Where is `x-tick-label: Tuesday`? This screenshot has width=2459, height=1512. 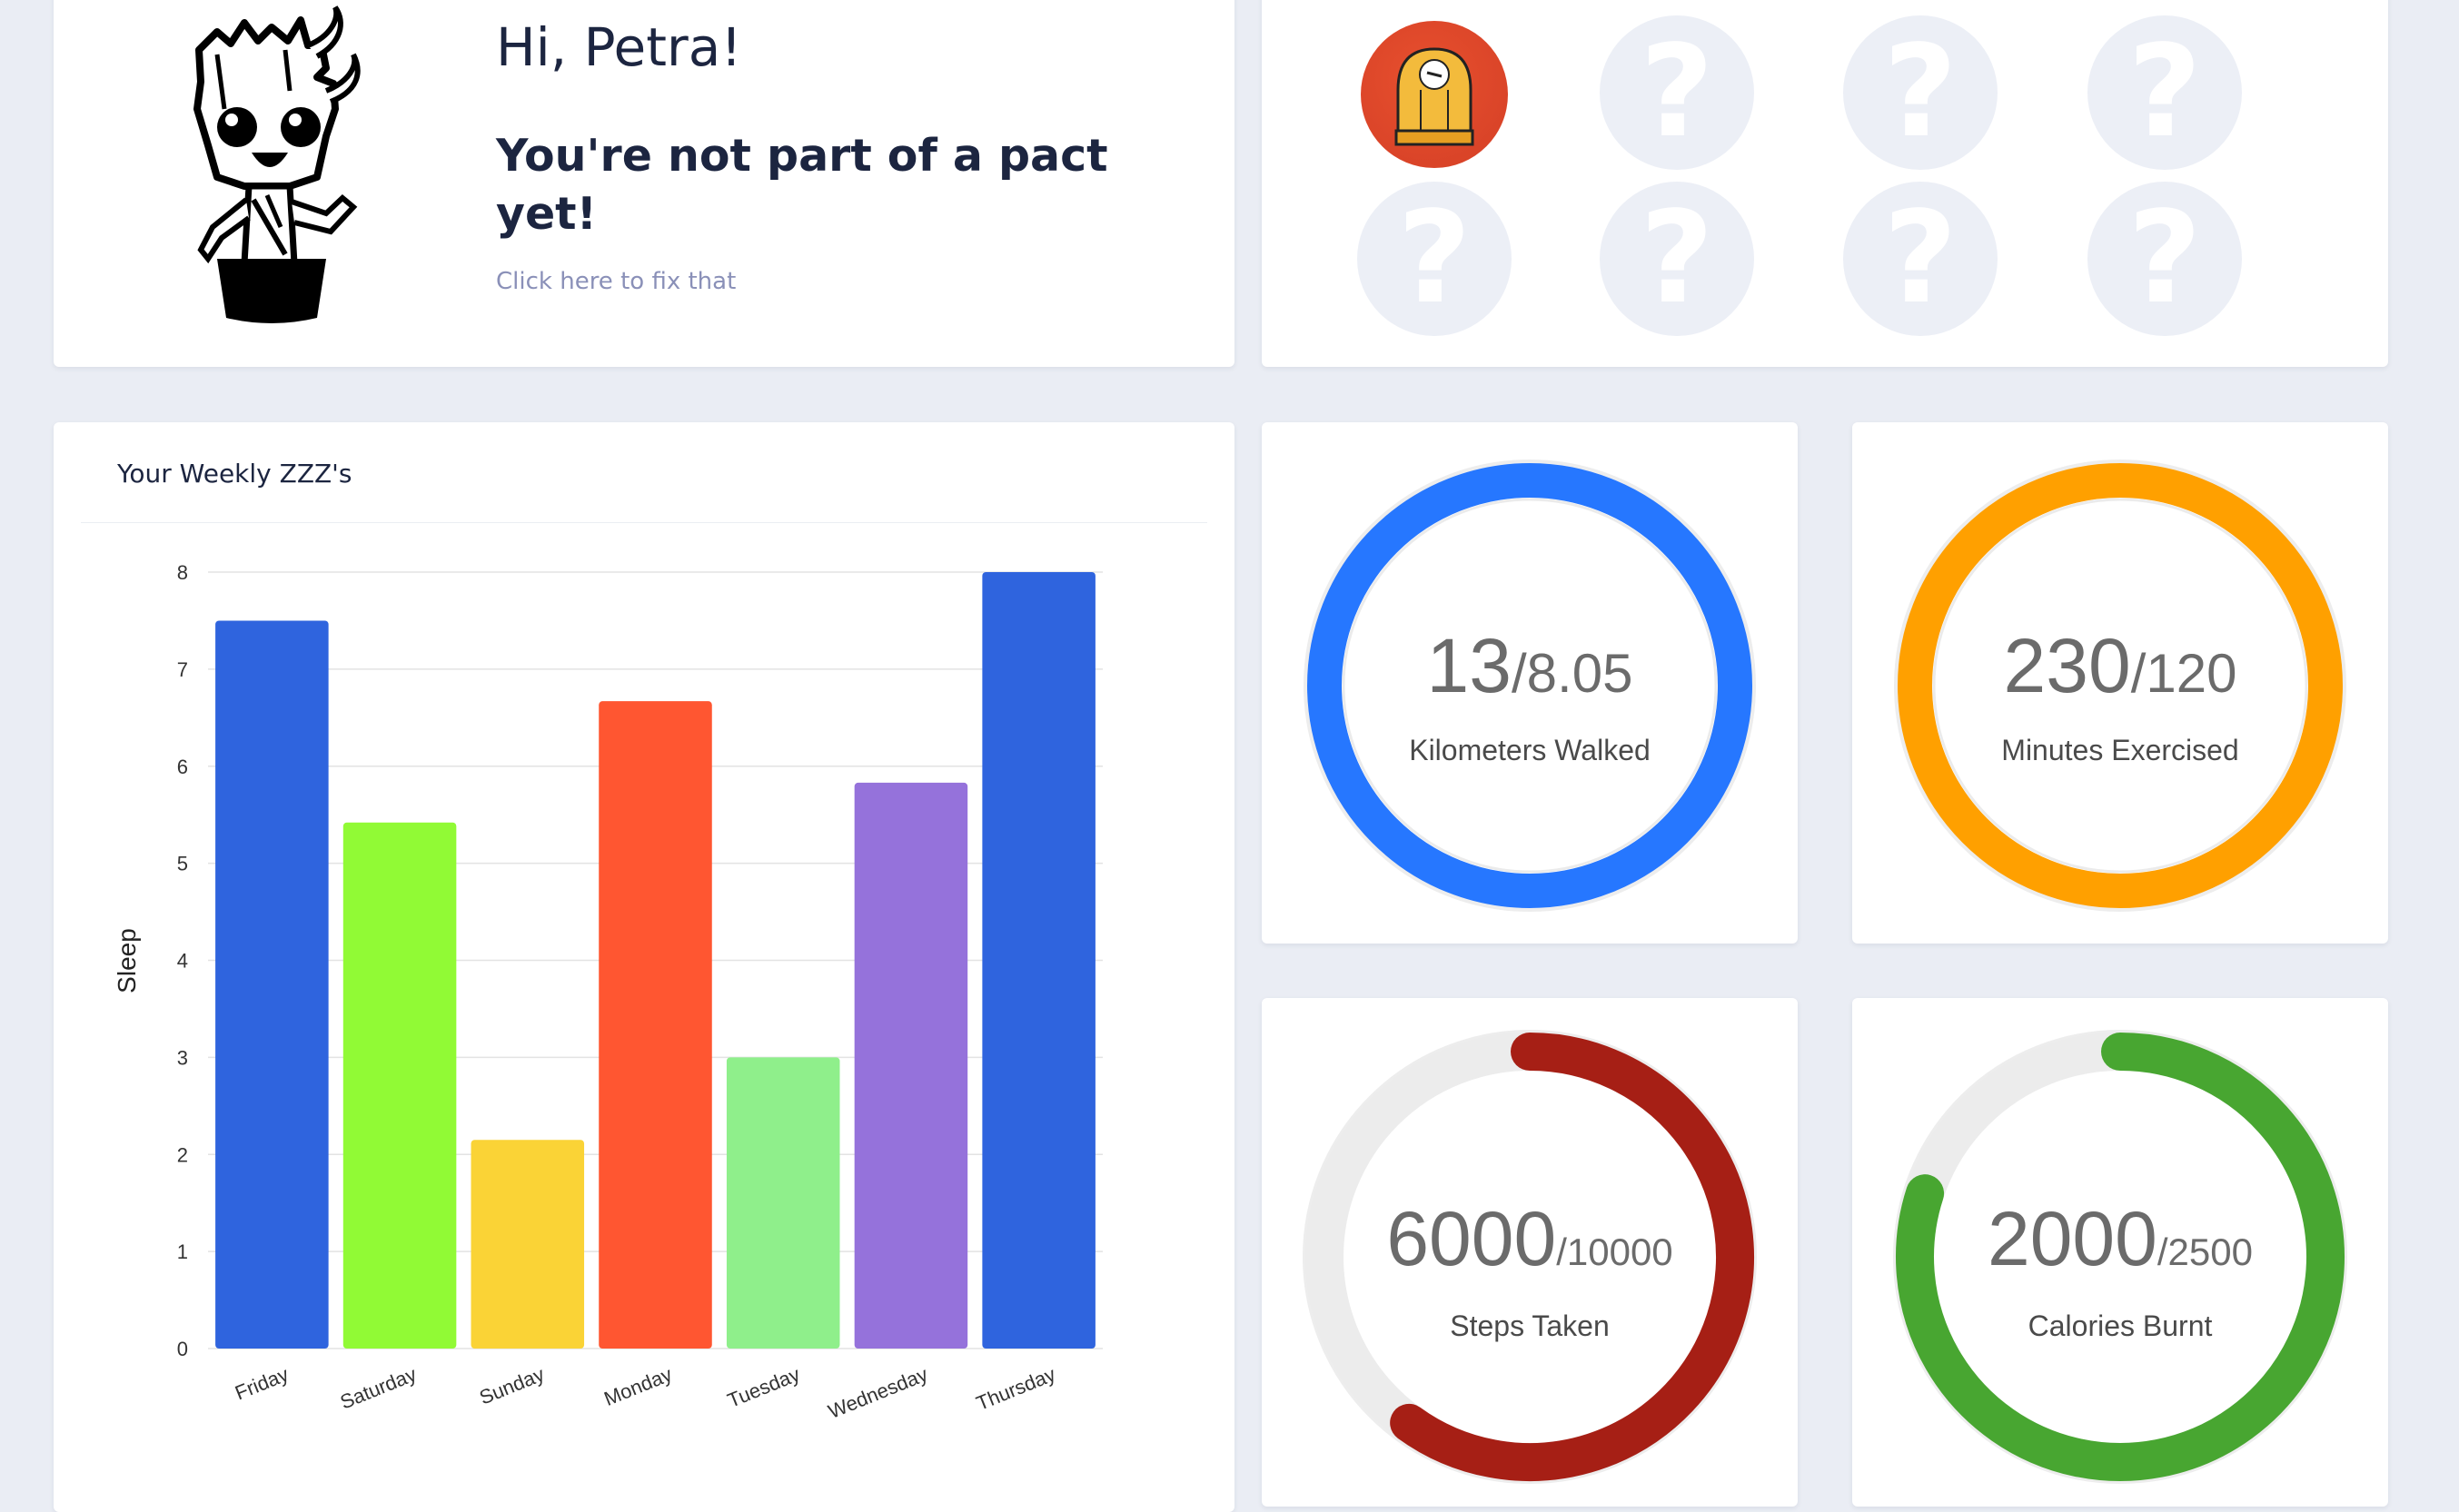
x-tick-label: Tuesday is located at coordinates (763, 1387).